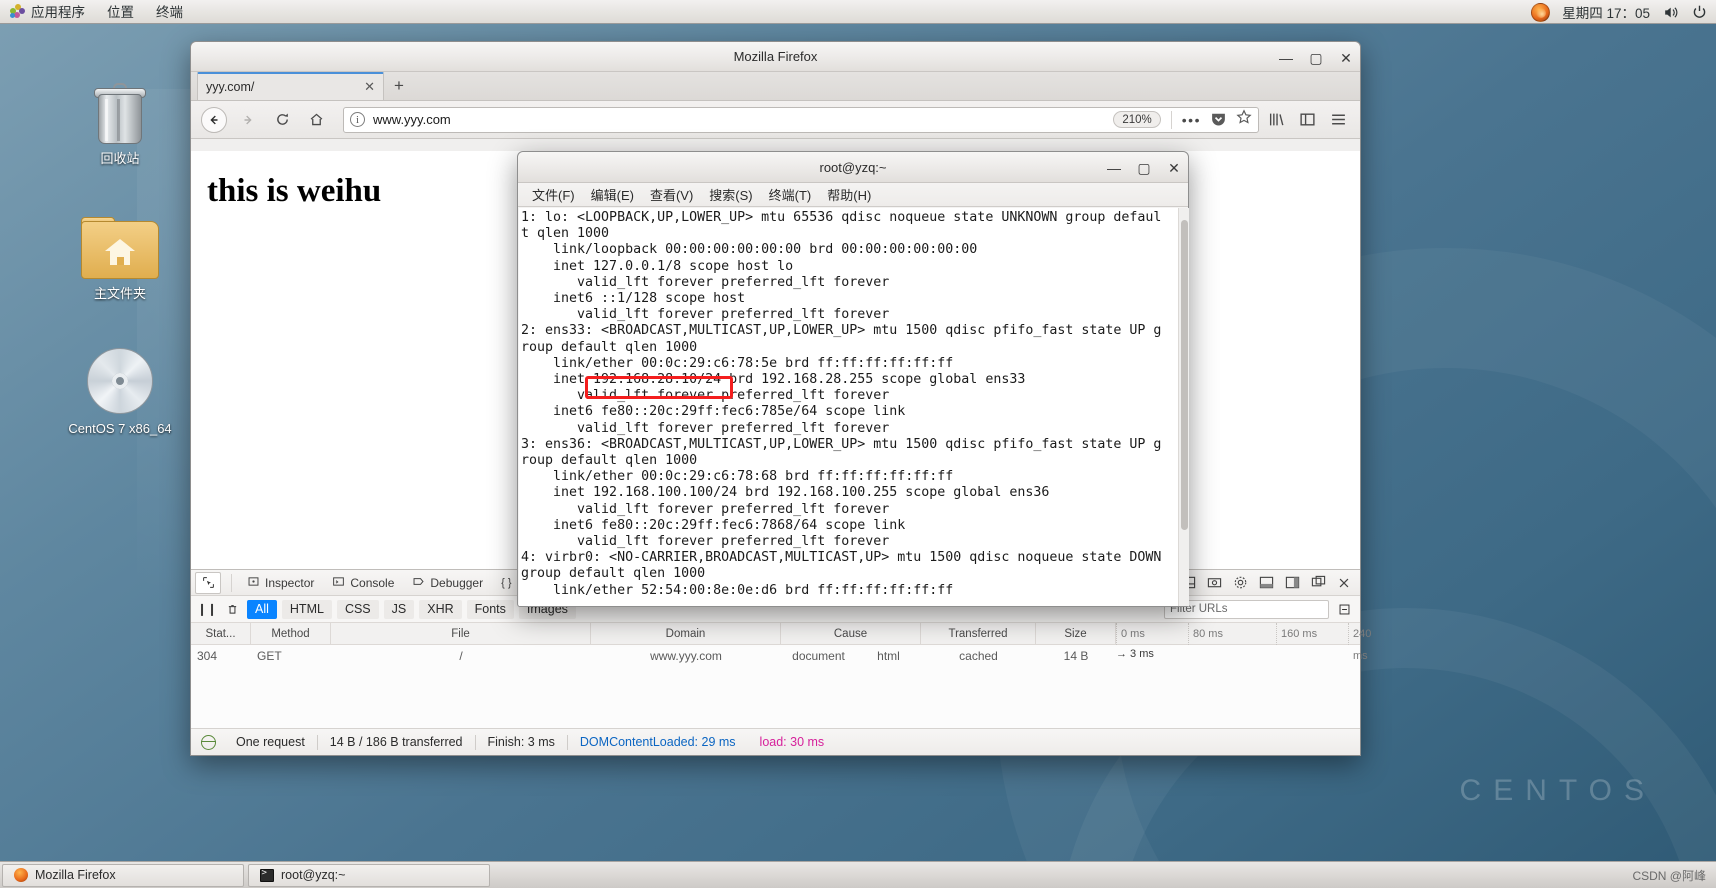 This screenshot has width=1716, height=888. Describe the element at coordinates (978, 656) in the screenshot. I see `row-transferred: cached` at that location.